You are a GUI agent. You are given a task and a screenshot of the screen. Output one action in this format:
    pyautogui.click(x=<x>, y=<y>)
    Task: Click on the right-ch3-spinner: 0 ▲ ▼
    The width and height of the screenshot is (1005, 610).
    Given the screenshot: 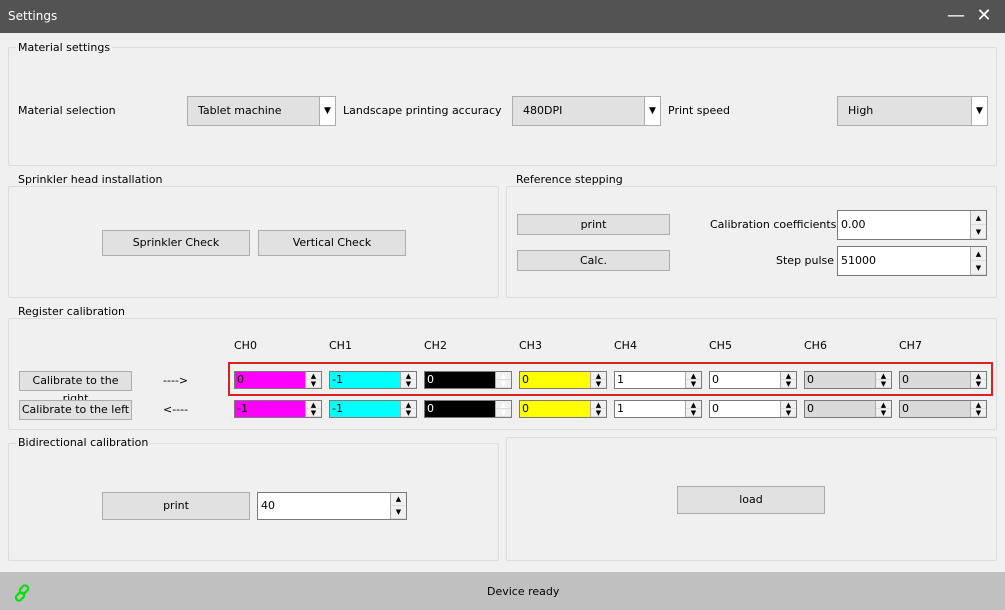 What is the action you would take?
    pyautogui.click(x=563, y=380)
    